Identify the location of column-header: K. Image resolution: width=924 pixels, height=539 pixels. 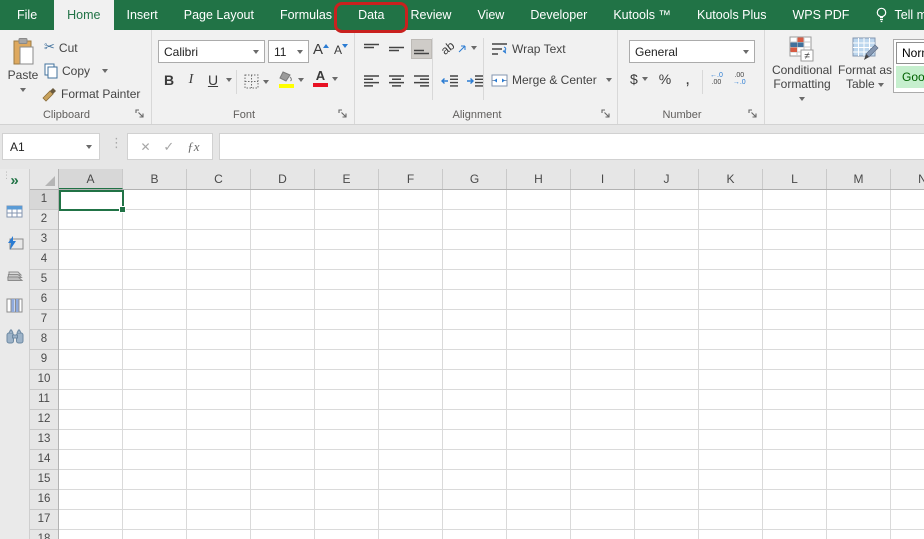
(731, 179).